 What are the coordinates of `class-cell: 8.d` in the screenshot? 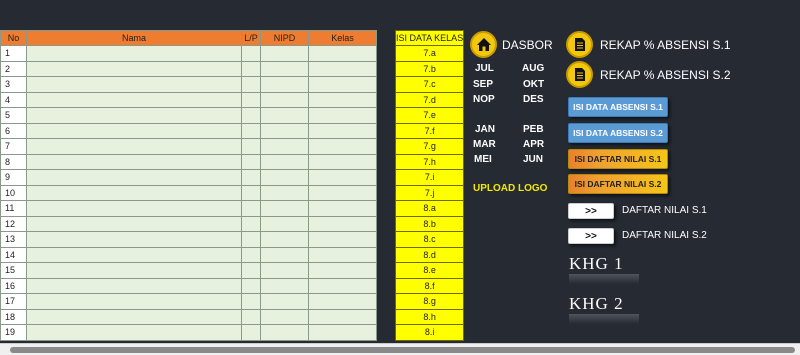 It's located at (429, 254).